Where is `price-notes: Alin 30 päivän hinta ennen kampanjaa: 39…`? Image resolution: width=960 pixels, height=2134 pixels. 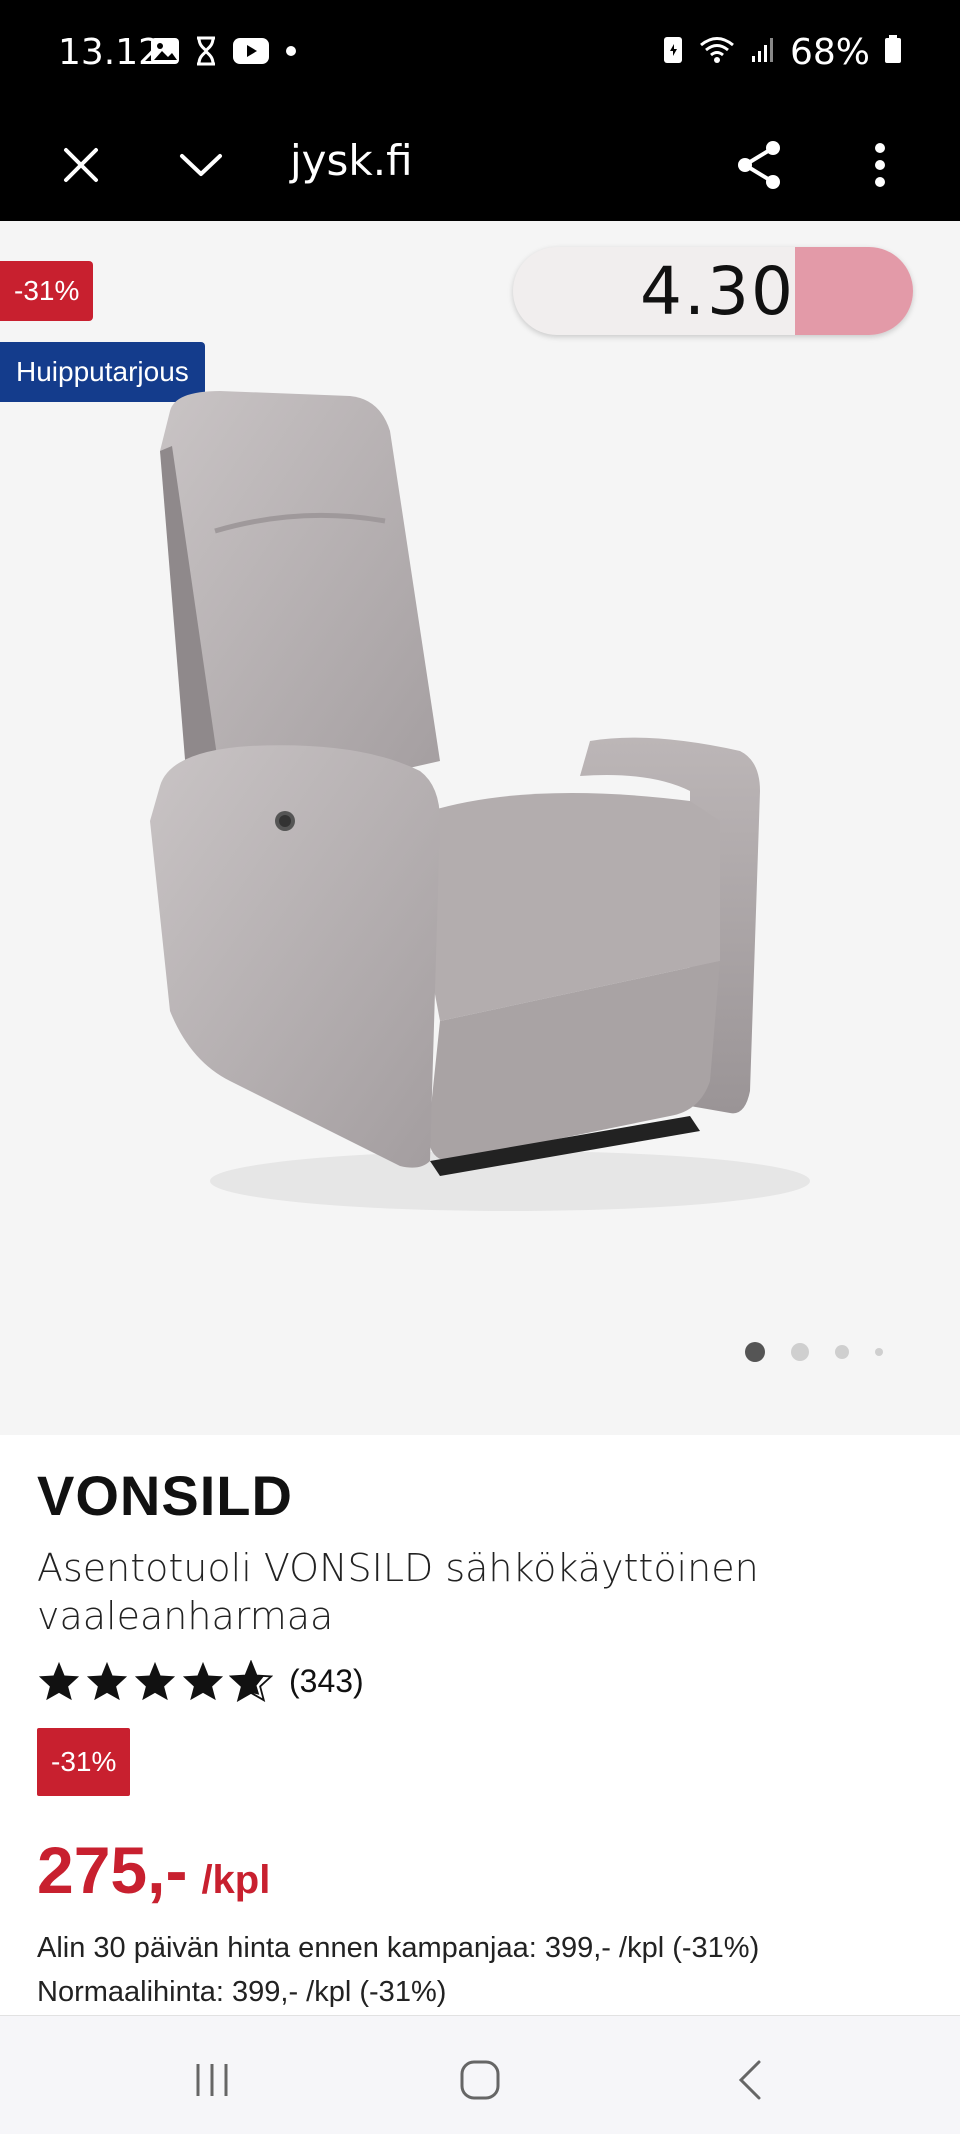
price-notes: Alin 30 päivän hinta ennen kampanjaa: 39… is located at coordinates (482, 1970).